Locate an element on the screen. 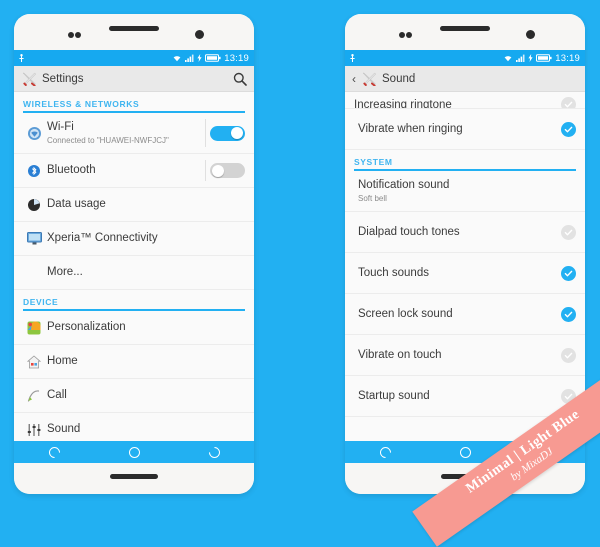 Image resolution: width=600 pixels, height=547 pixels. sound-sliders-icon is located at coordinates (34, 430).